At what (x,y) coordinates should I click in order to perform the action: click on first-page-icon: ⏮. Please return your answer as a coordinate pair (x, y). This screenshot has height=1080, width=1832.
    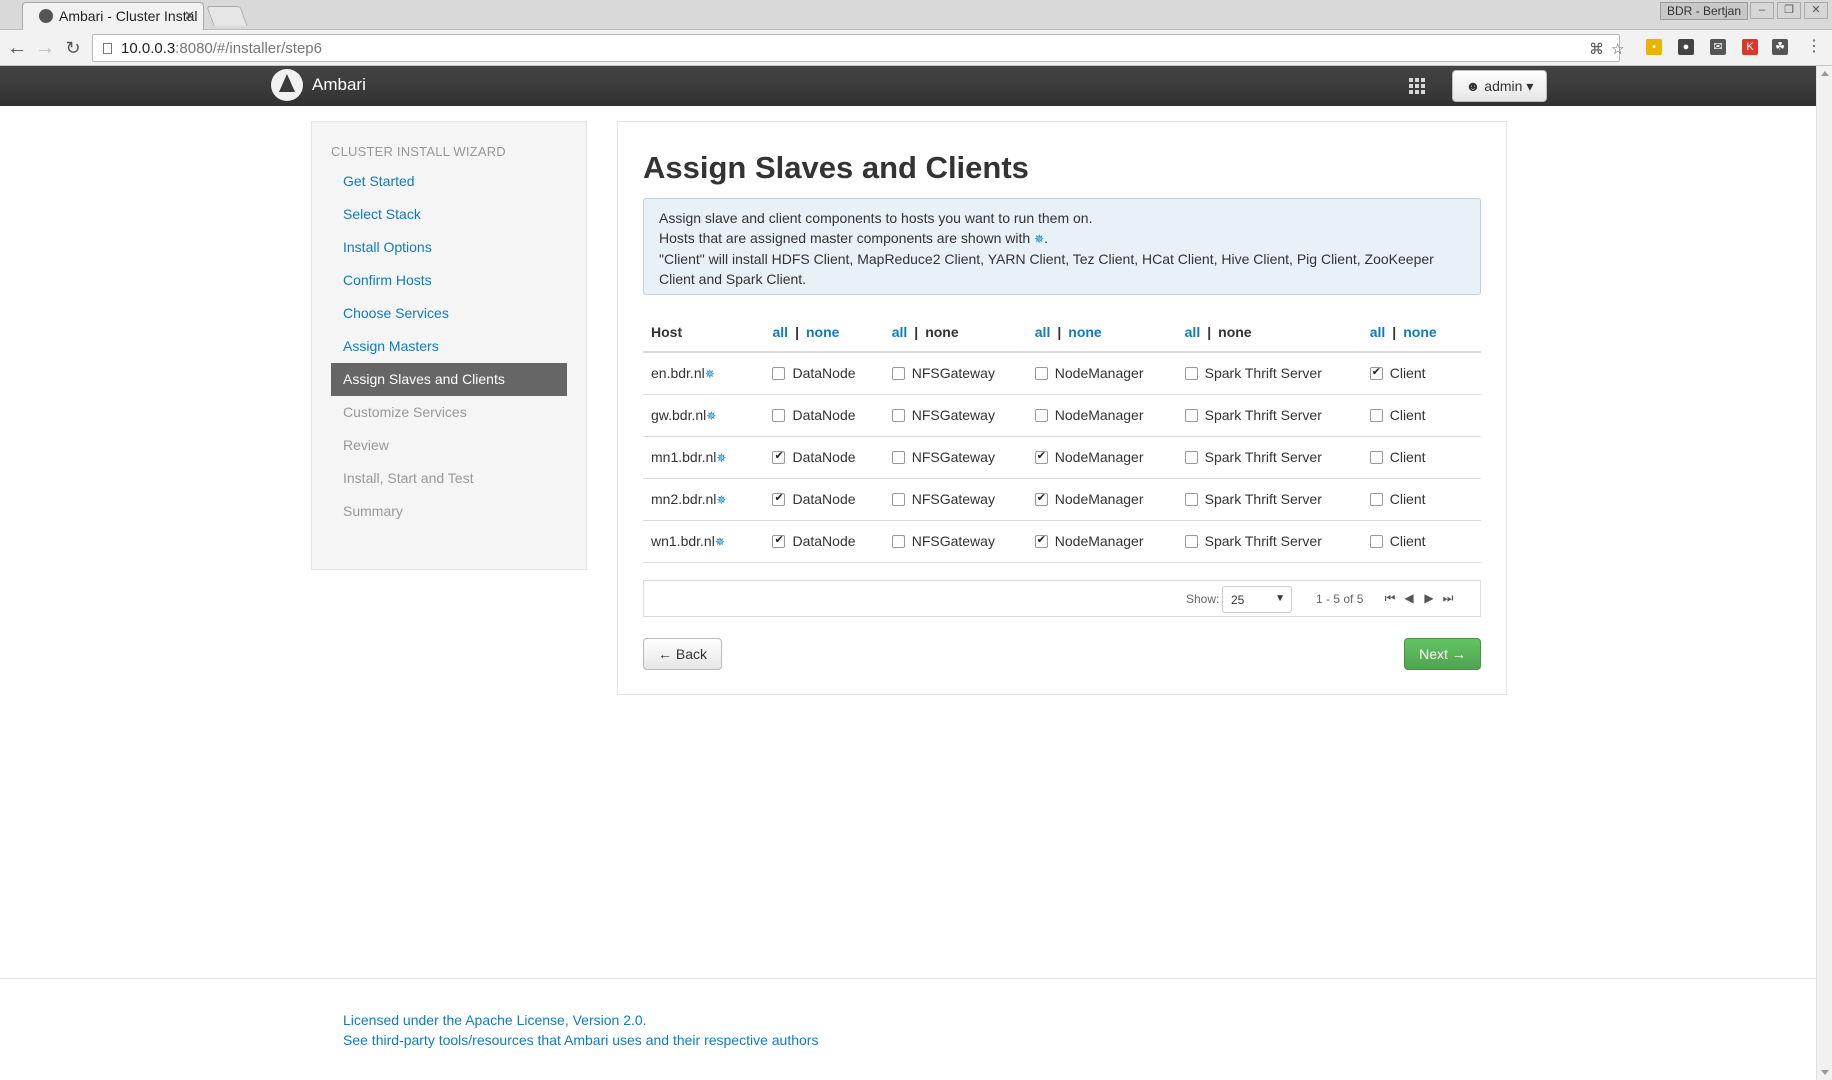
    Looking at the image, I should click on (1390, 598).